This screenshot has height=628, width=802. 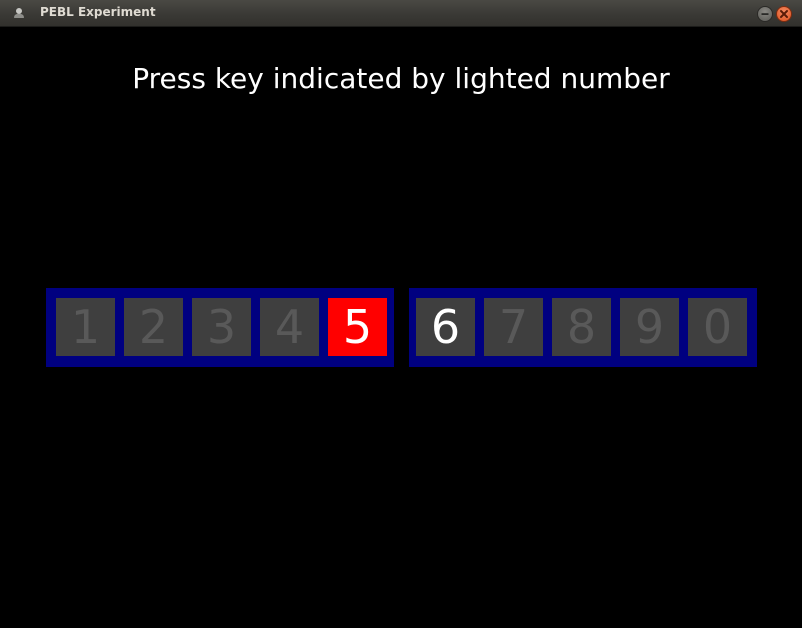 I want to click on close-button, so click(x=784, y=14).